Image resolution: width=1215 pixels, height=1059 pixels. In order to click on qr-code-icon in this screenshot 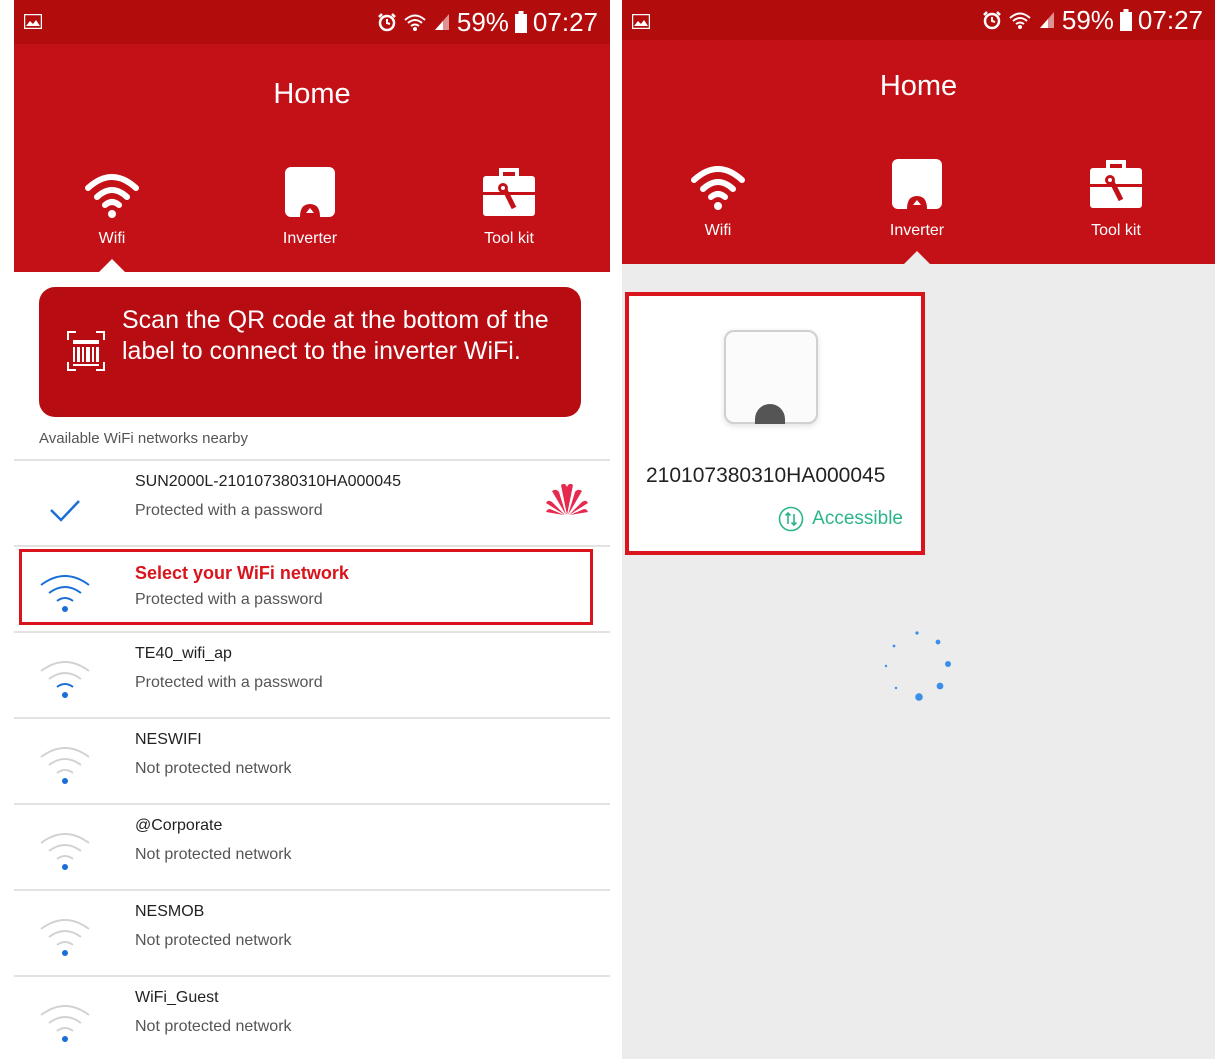, I will do `click(86, 351)`.